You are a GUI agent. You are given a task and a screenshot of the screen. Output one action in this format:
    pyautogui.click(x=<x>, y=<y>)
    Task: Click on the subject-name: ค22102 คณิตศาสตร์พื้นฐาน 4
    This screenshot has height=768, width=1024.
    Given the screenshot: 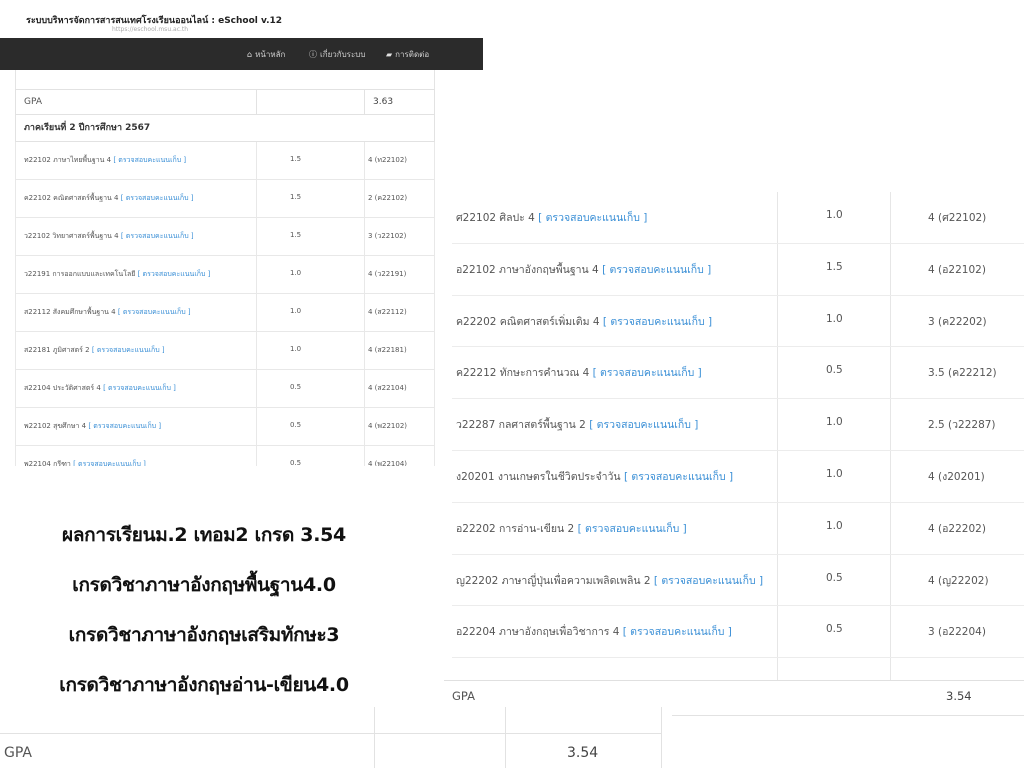 What is the action you would take?
    pyautogui.click(x=71, y=198)
    